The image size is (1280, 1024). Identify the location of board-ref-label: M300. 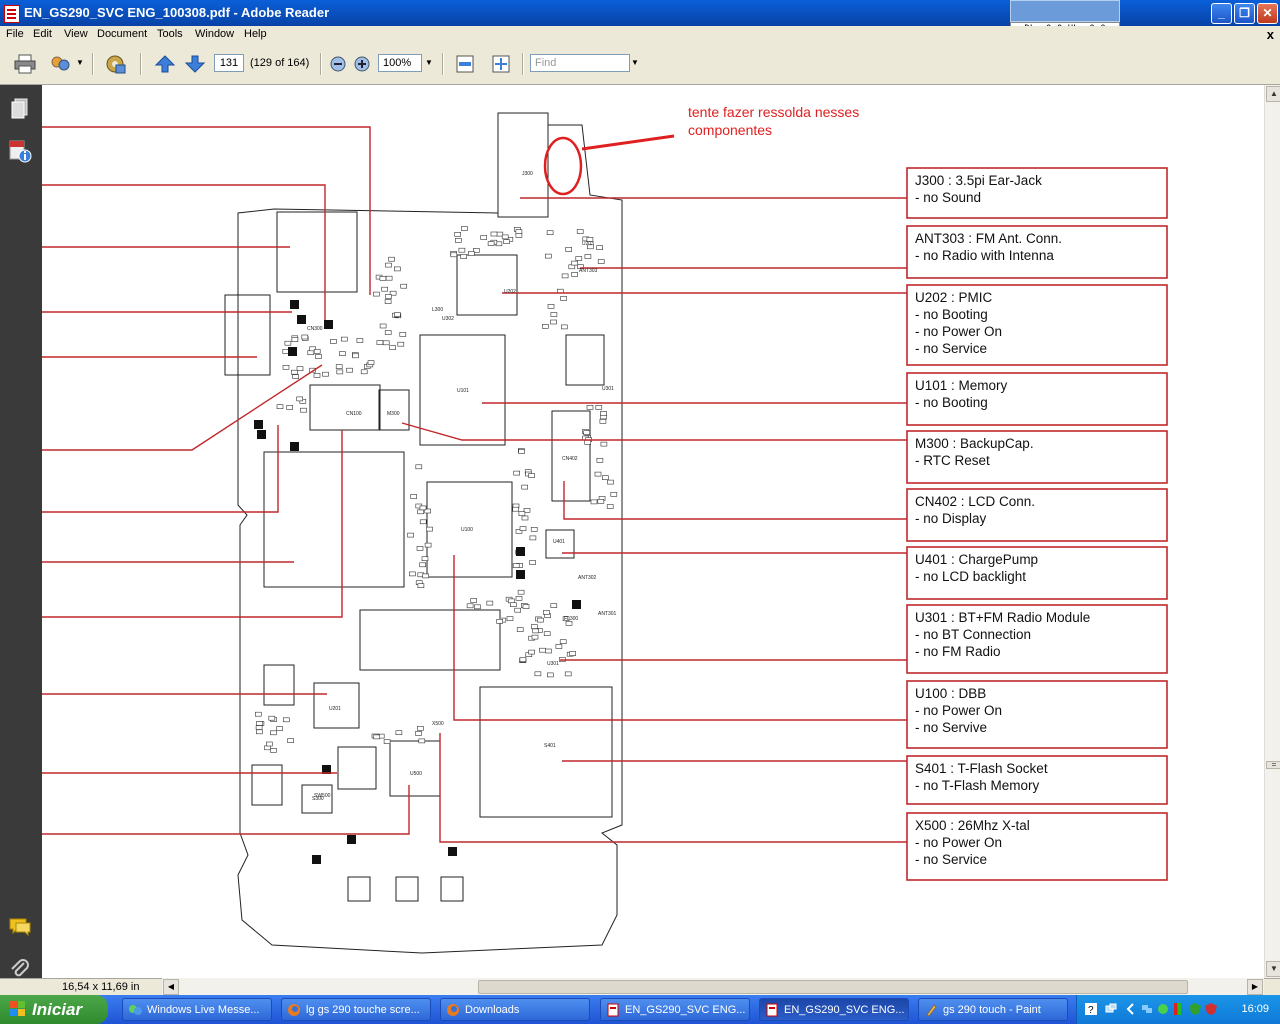
(393, 414).